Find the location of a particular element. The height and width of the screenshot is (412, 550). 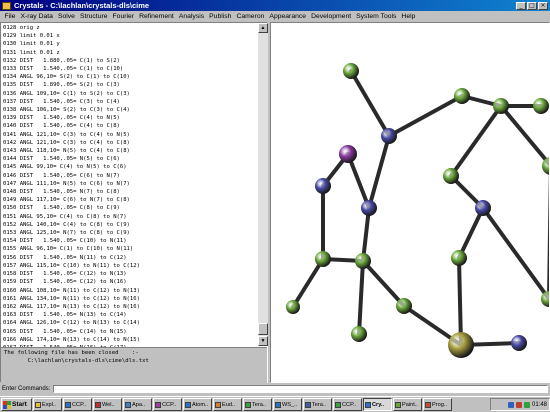

task-label: Paint.. is located at coordinates (410, 404).